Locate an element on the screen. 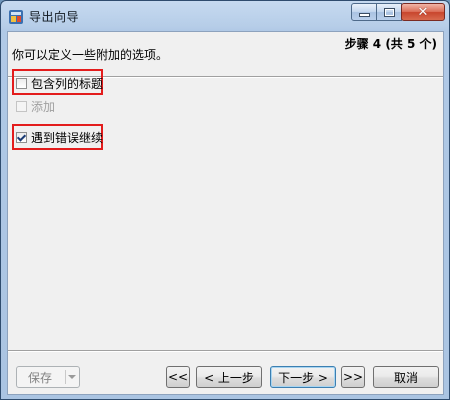  step-description: 你可以定义一些附加的选项。 is located at coordinates (90, 55).